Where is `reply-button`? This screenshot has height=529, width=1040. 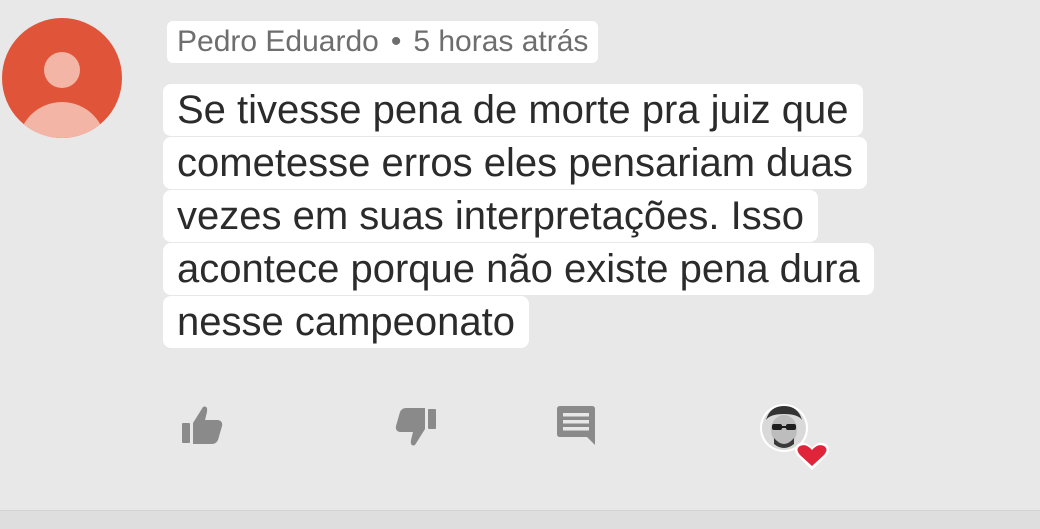 reply-button is located at coordinates (575, 425).